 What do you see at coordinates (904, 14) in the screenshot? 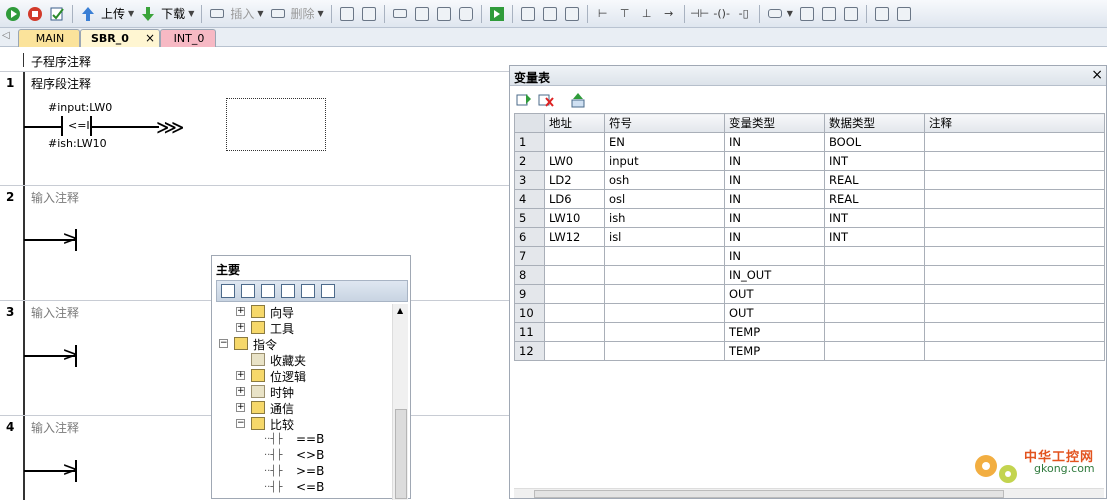
I see `properties-icon` at bounding box center [904, 14].